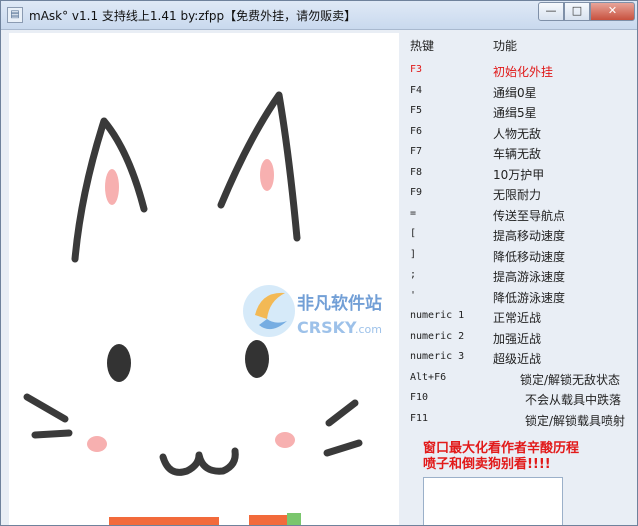  Describe the element at coordinates (413, 213) in the screenshot. I see `hotkey-key: =` at that location.